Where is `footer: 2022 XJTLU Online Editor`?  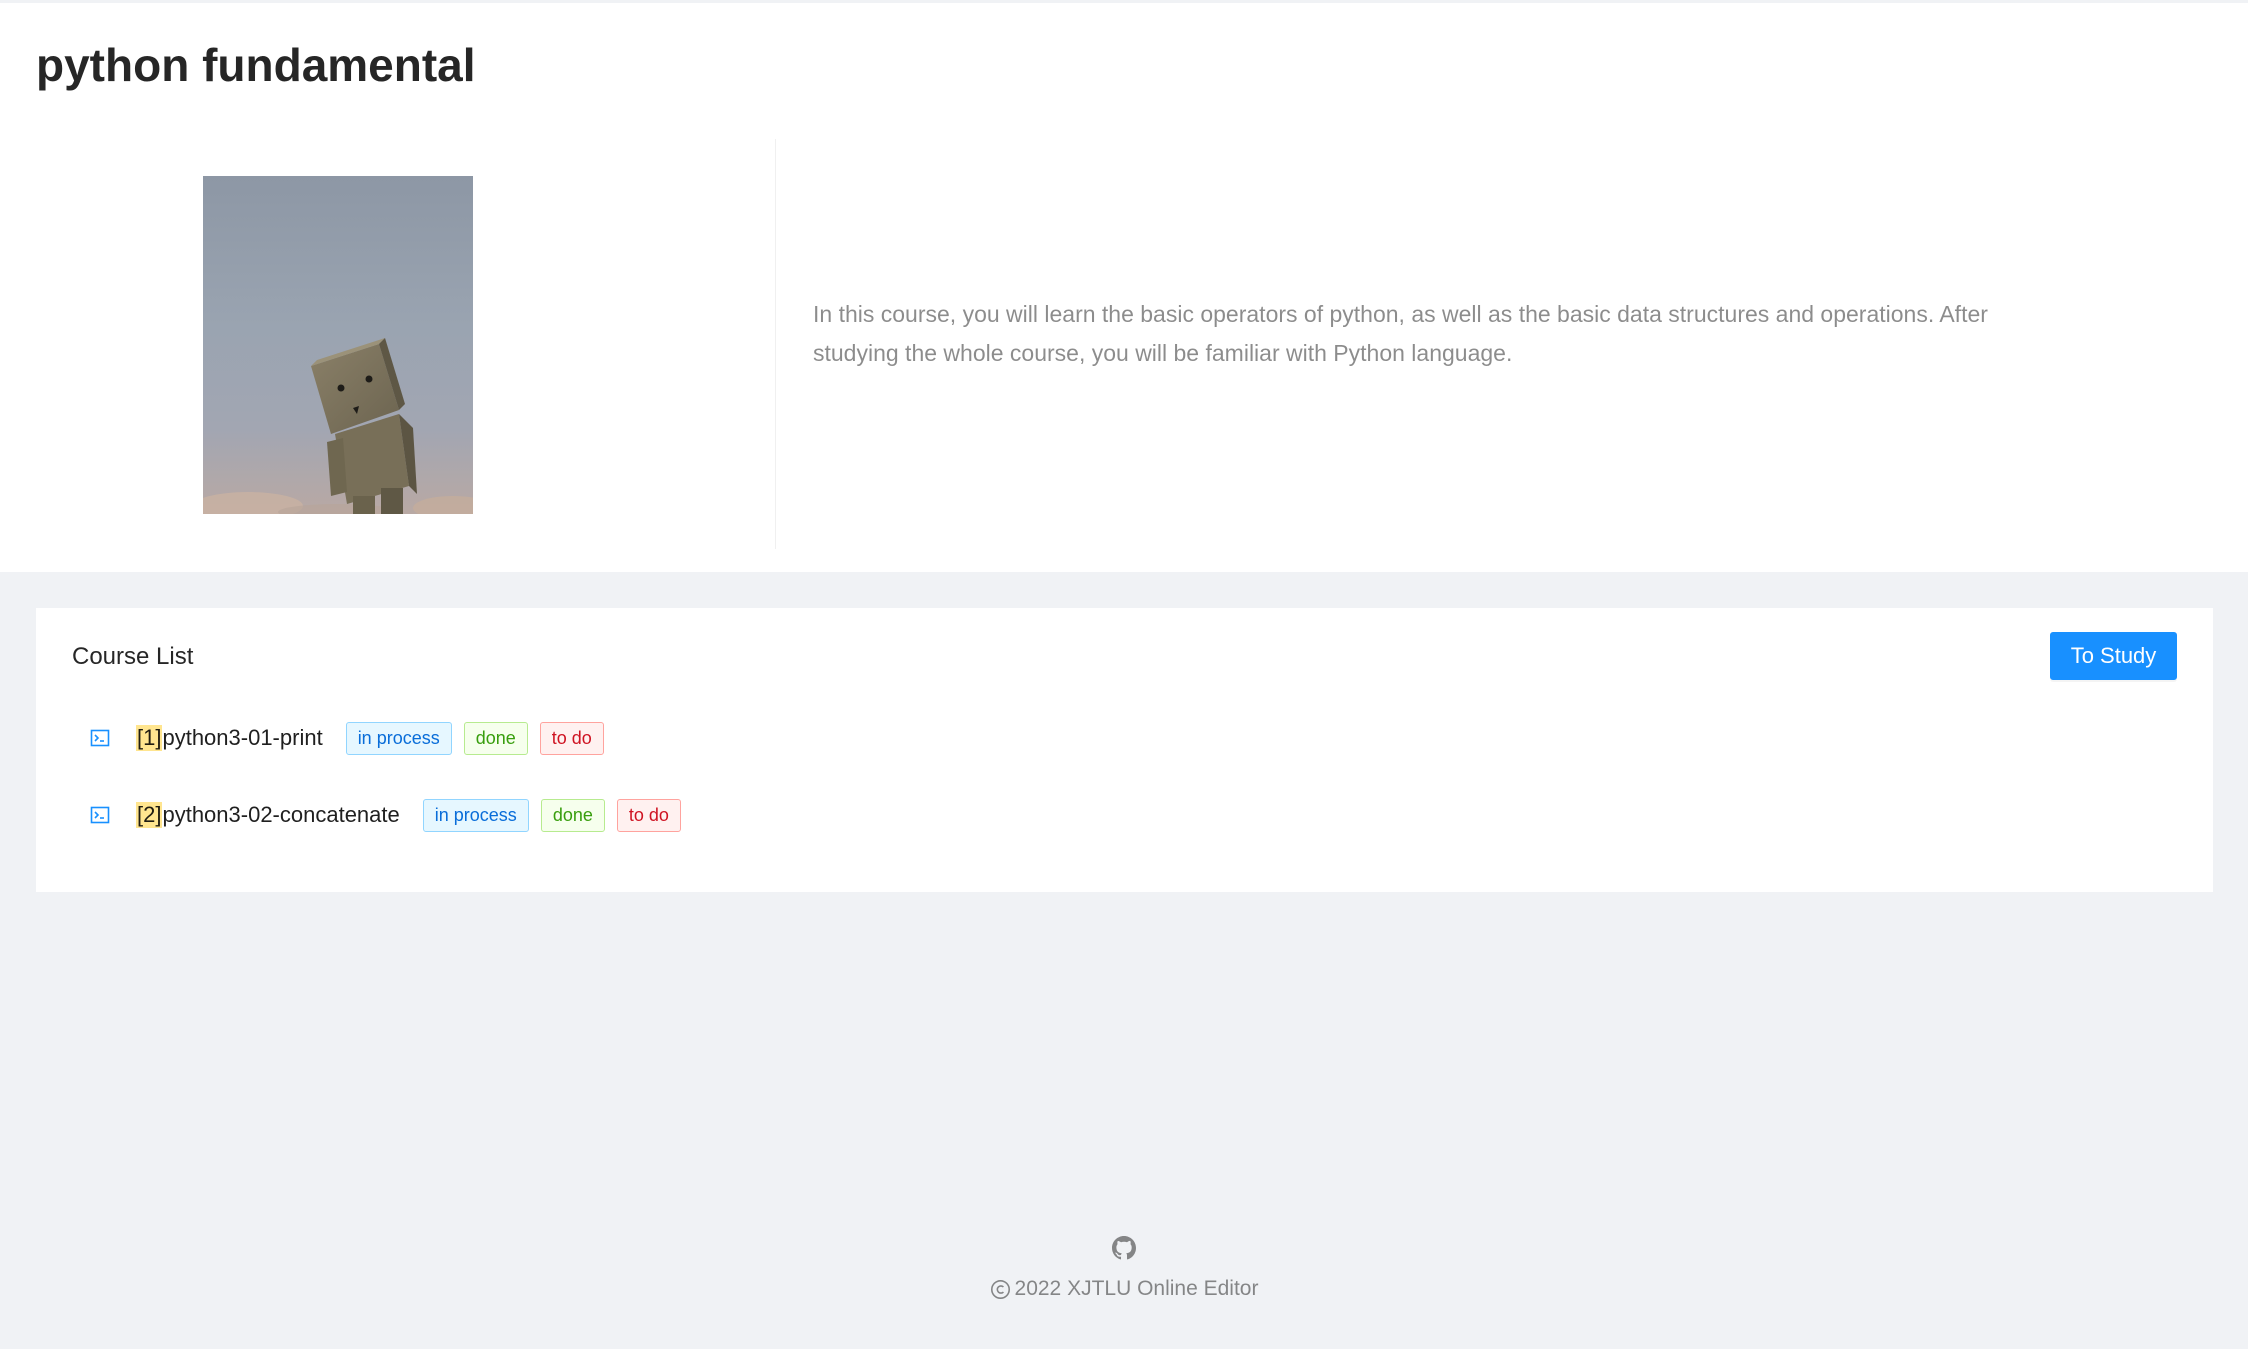
footer: 2022 XJTLU Online Editor is located at coordinates (1124, 1268).